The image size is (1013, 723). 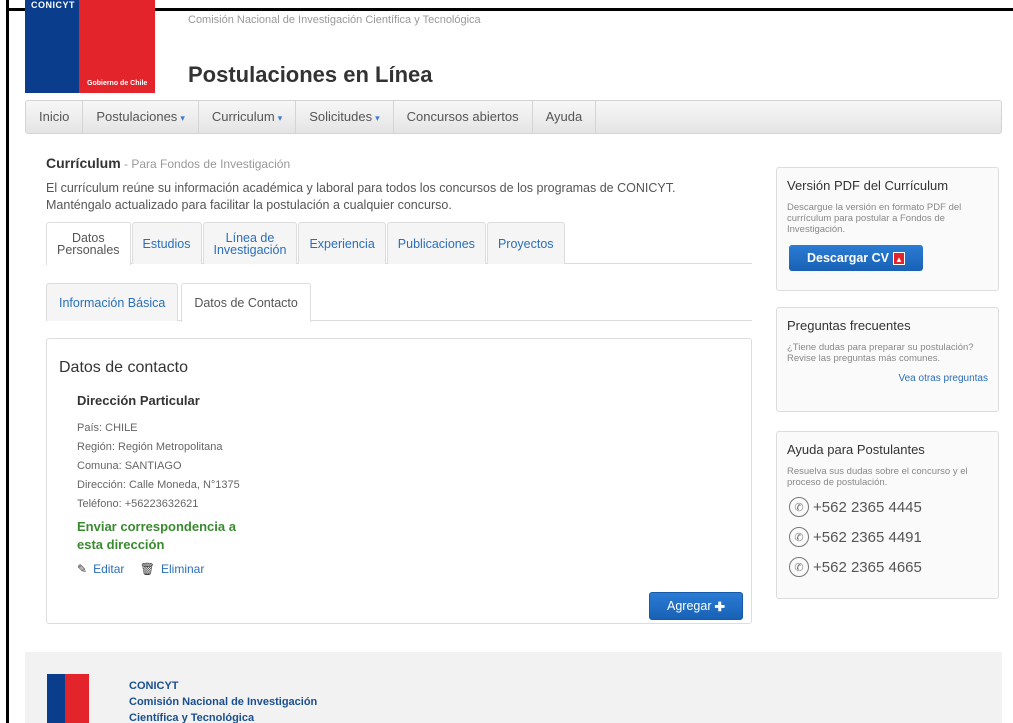 What do you see at coordinates (68, 698) in the screenshot?
I see `footer-logo` at bounding box center [68, 698].